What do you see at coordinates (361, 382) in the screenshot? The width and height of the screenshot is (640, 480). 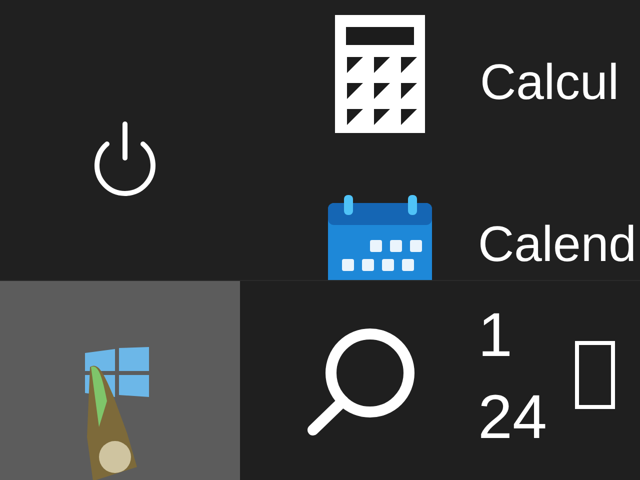 I see `search-icon` at bounding box center [361, 382].